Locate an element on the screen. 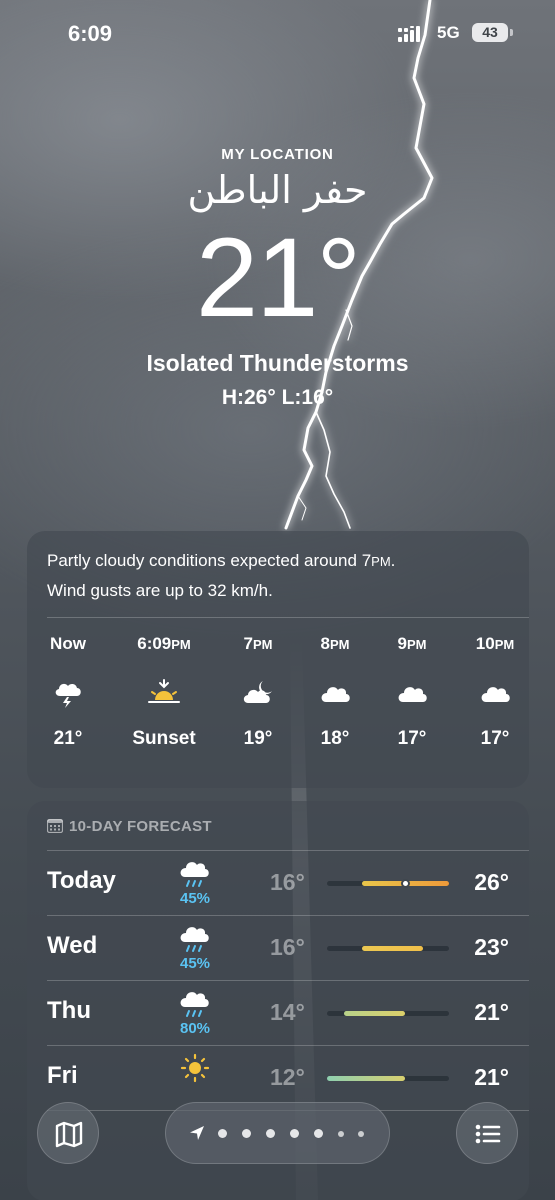 The image size is (555, 1200). forecast-day: Fri is located at coordinates (62, 1075).